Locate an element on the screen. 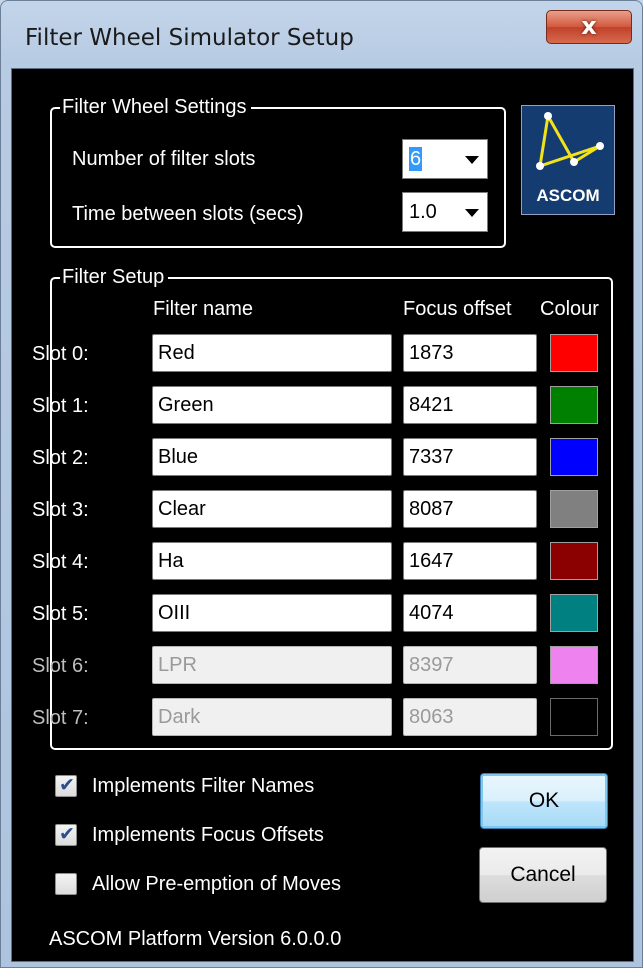 The width and height of the screenshot is (643, 968). filter-name-field: Green is located at coordinates (272, 405).